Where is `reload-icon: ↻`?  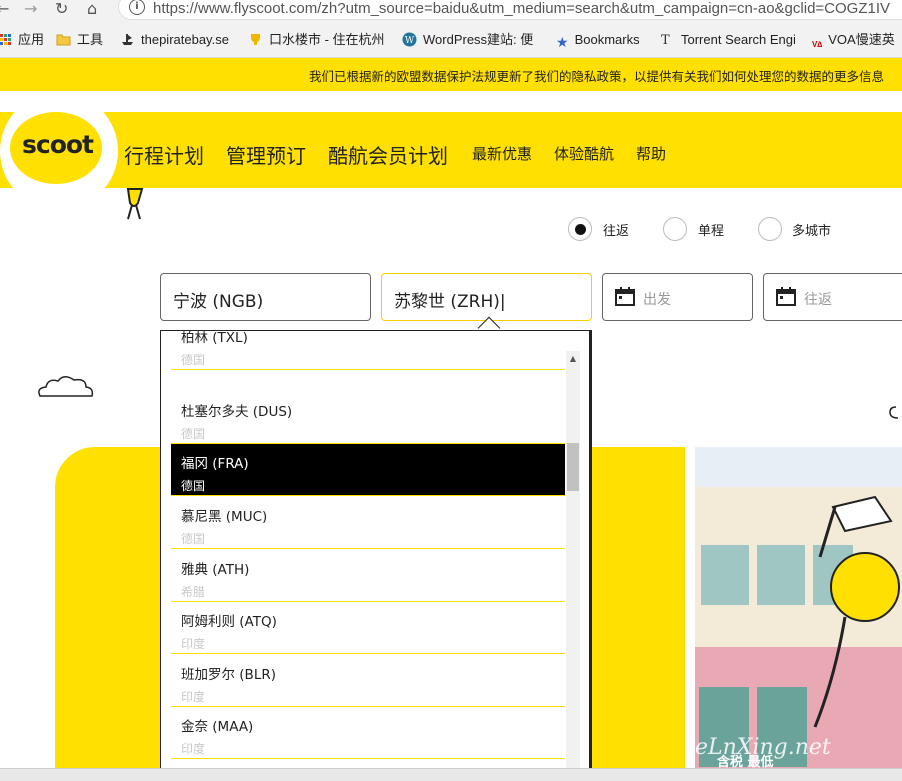
reload-icon: ↻ is located at coordinates (61, 9).